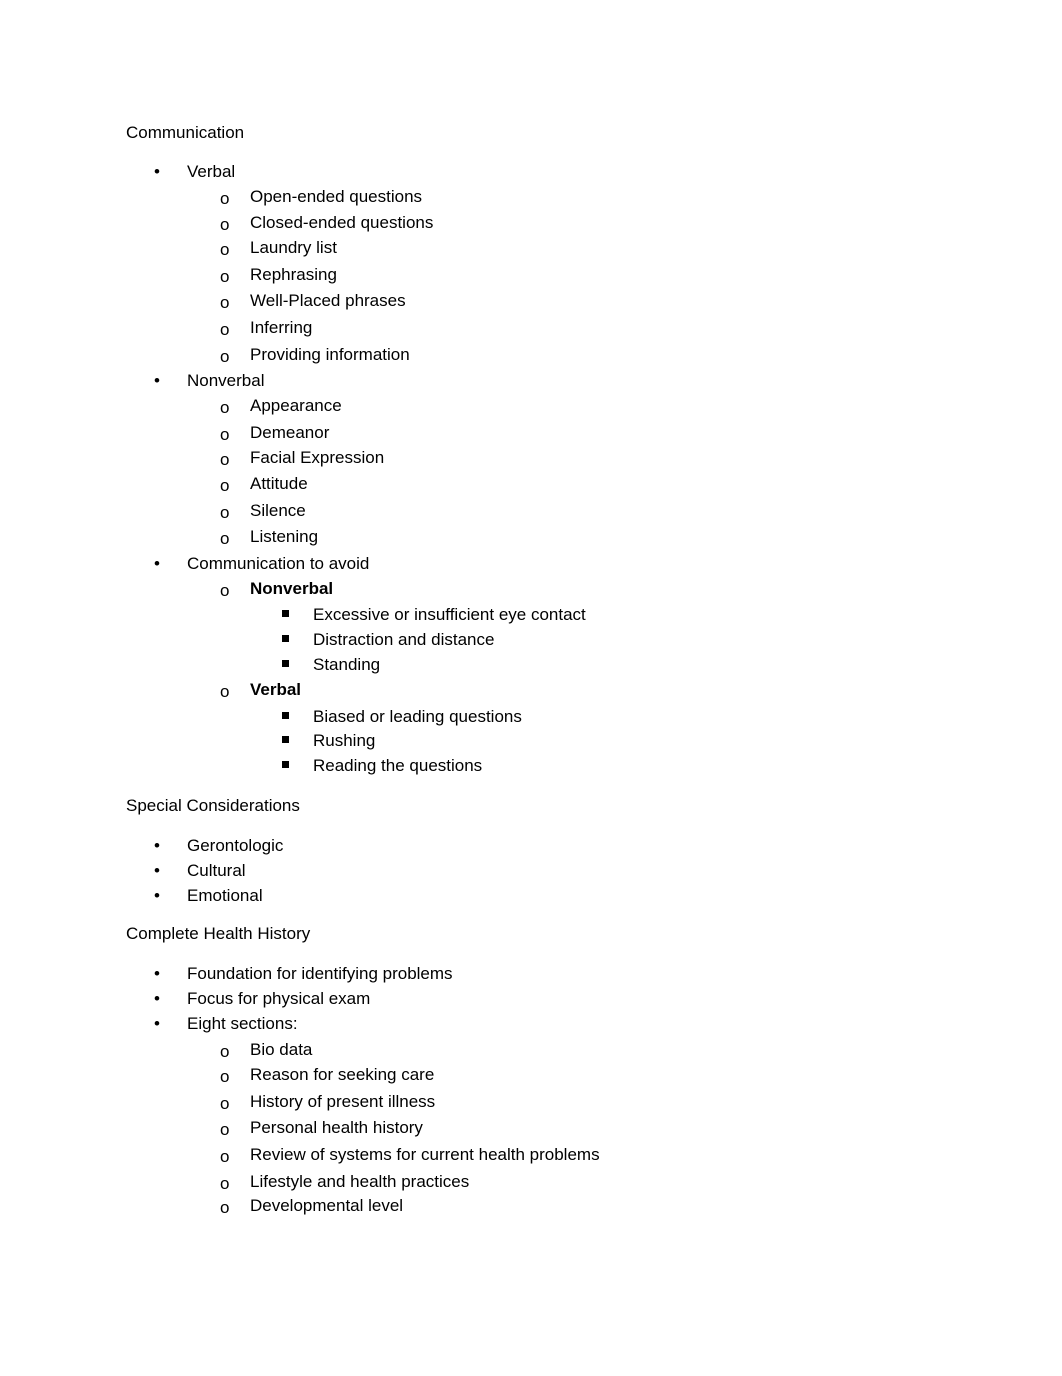  Describe the element at coordinates (213, 805) in the screenshot. I see `section-heading: Special Considerations` at that location.